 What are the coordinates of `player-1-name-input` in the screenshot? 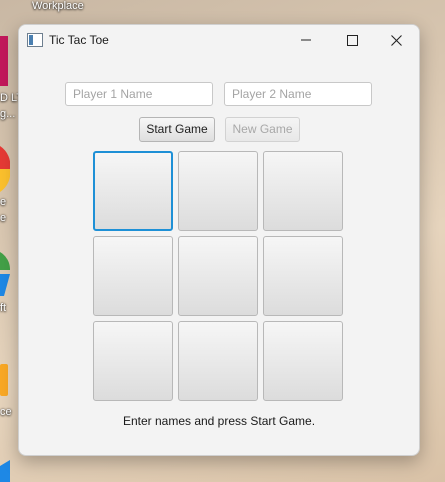 It's located at (139, 94).